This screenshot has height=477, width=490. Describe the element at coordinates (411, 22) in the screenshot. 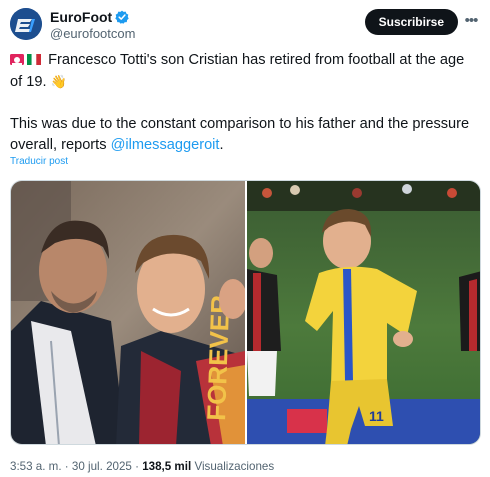

I see `subscribe-button: Suscribirse` at that location.